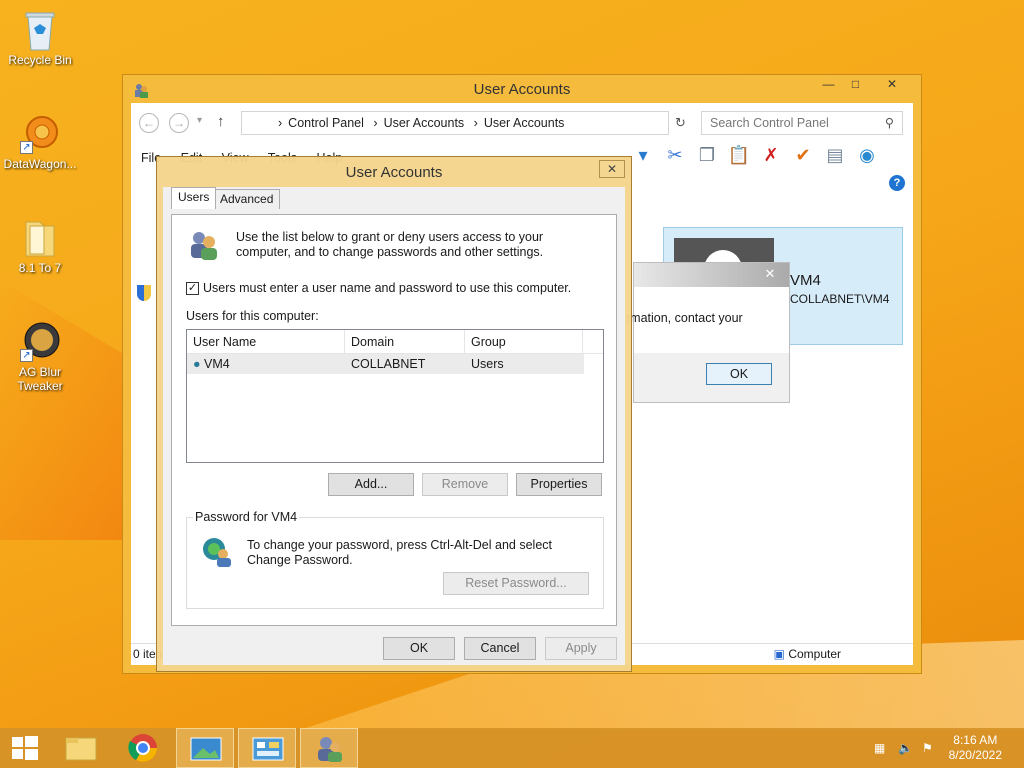 The height and width of the screenshot is (768, 1024). I want to click on table-row: ● VM4 COLLABNET Users, so click(385, 364).